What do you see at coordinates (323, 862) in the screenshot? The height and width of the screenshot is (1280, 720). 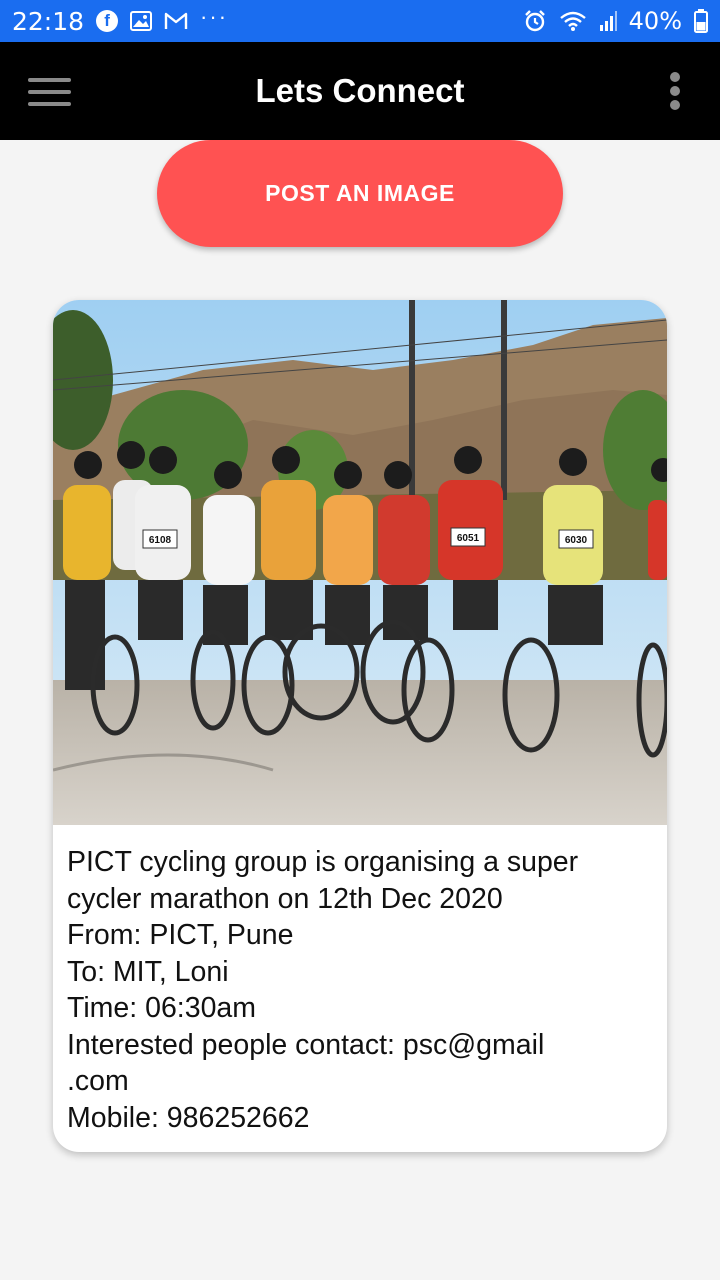 I see `post-text-line: PICT cycling group is organising a super` at bounding box center [323, 862].